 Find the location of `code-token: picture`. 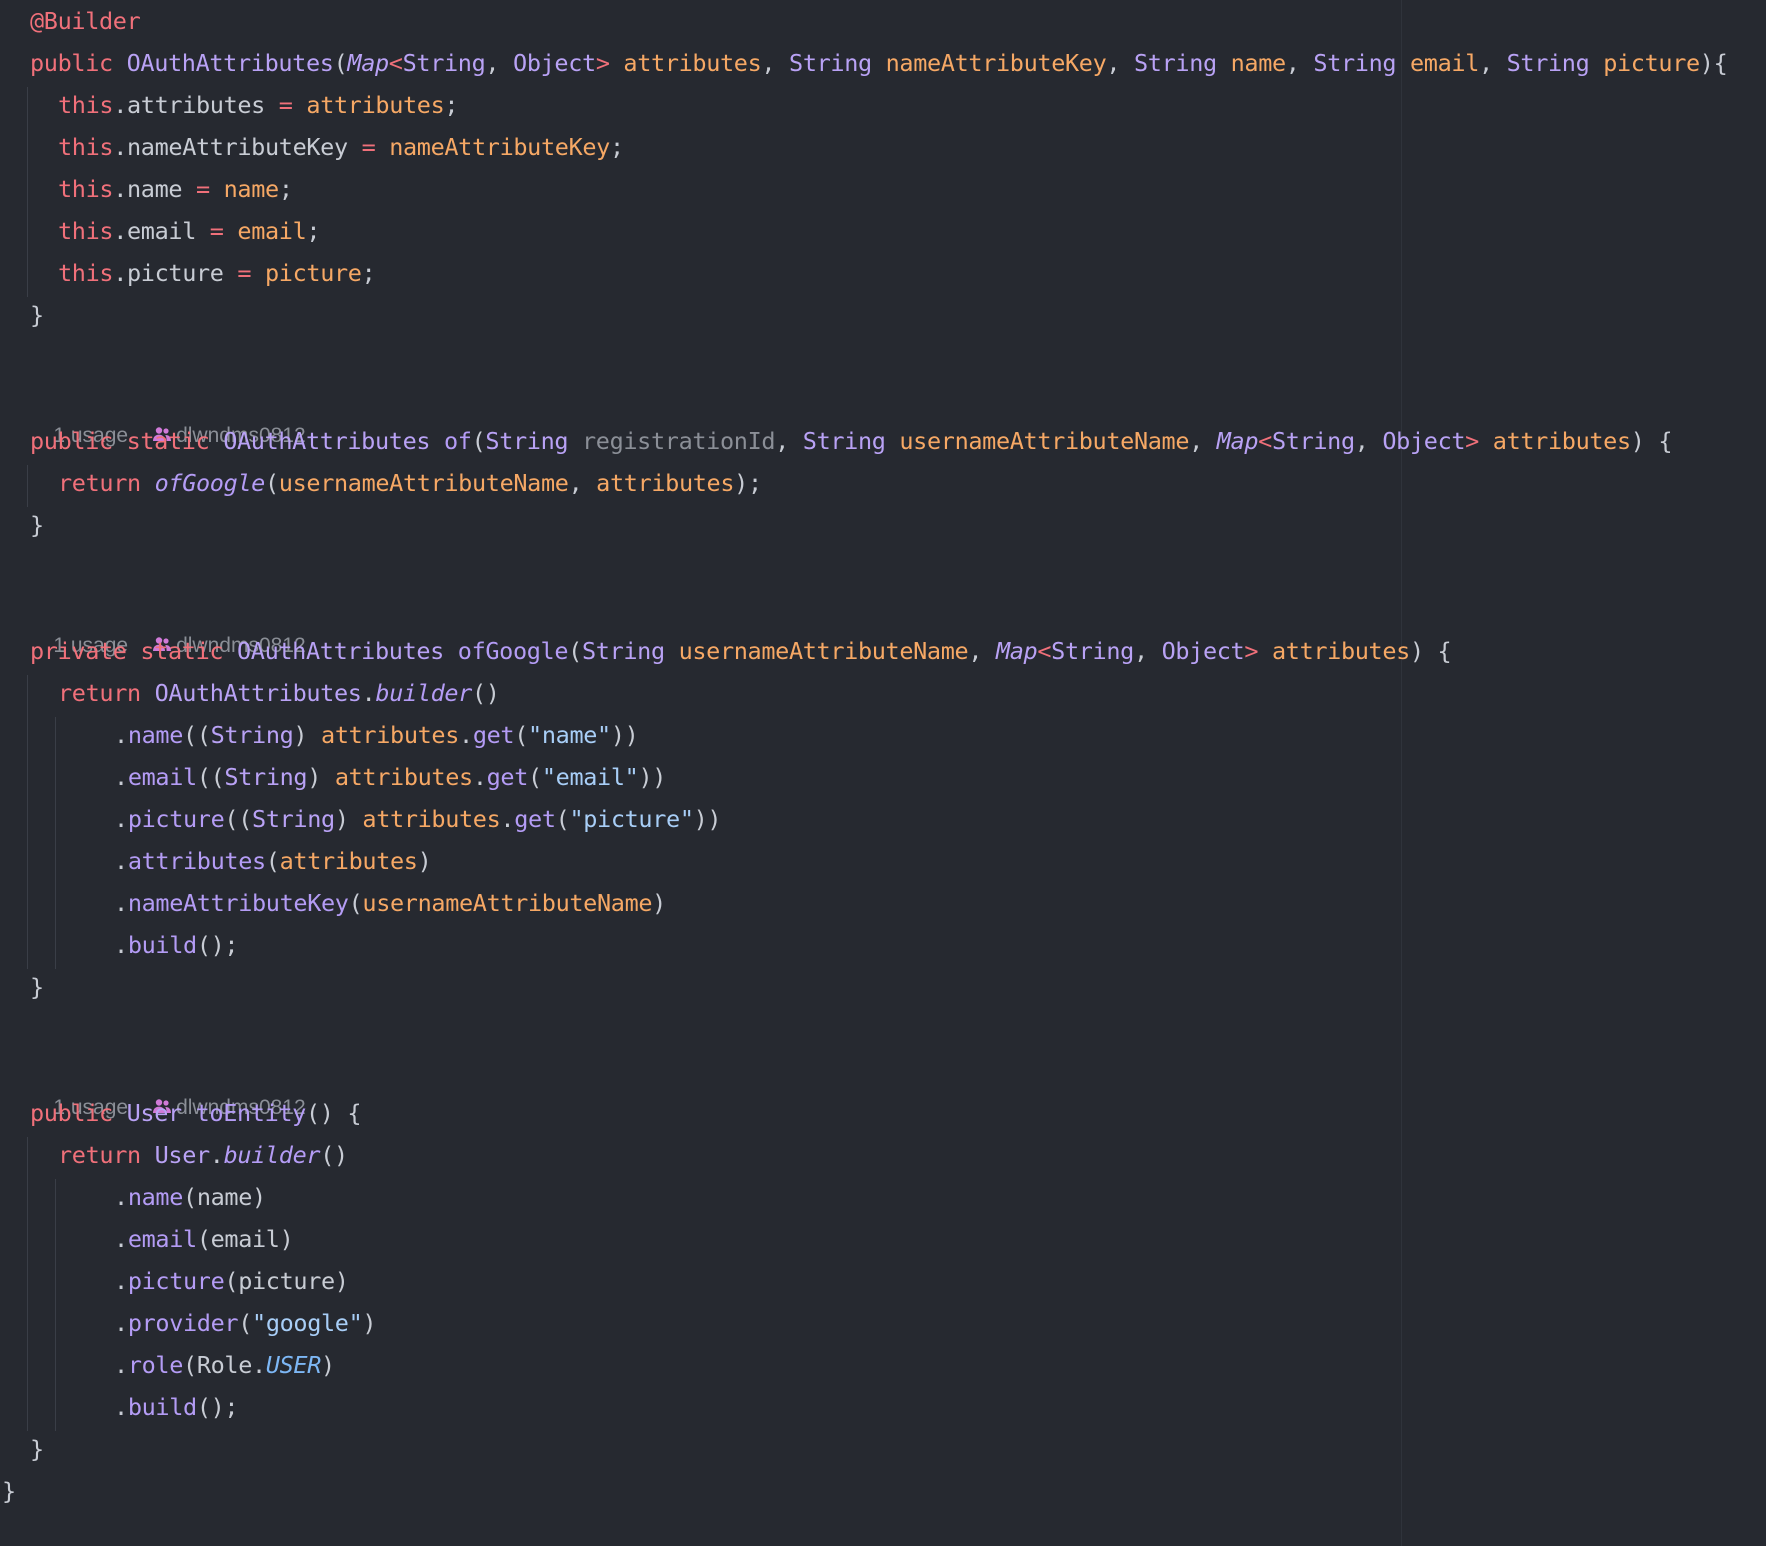

code-token: picture is located at coordinates (1651, 63).